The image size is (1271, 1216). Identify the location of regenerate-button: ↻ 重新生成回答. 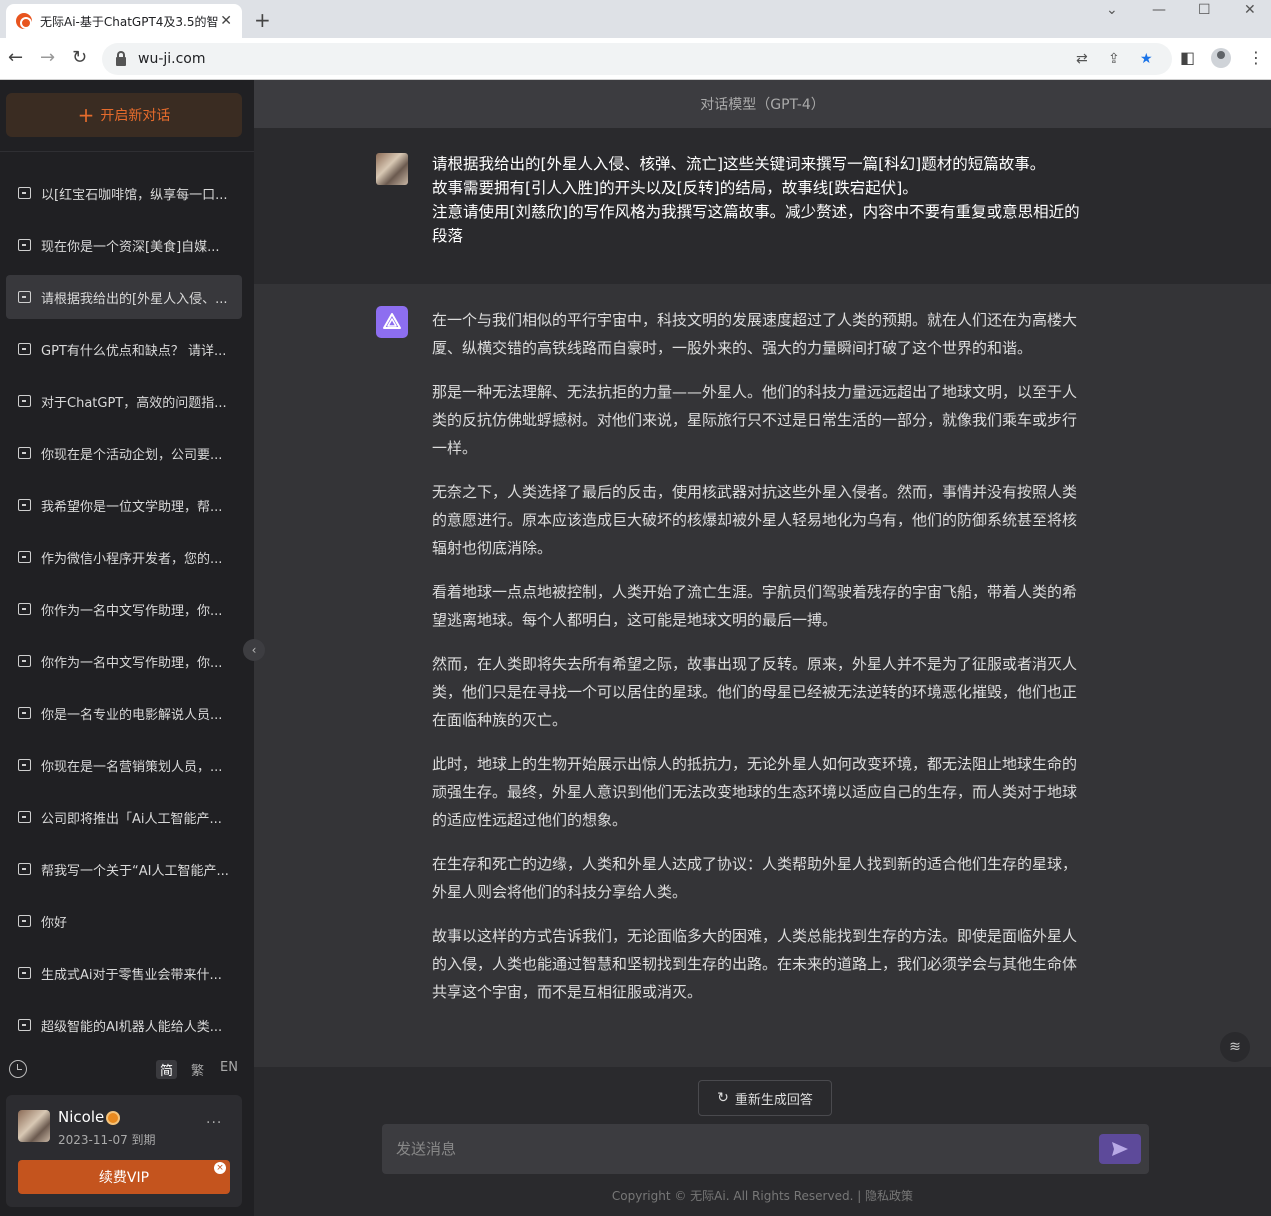
(765, 1098).